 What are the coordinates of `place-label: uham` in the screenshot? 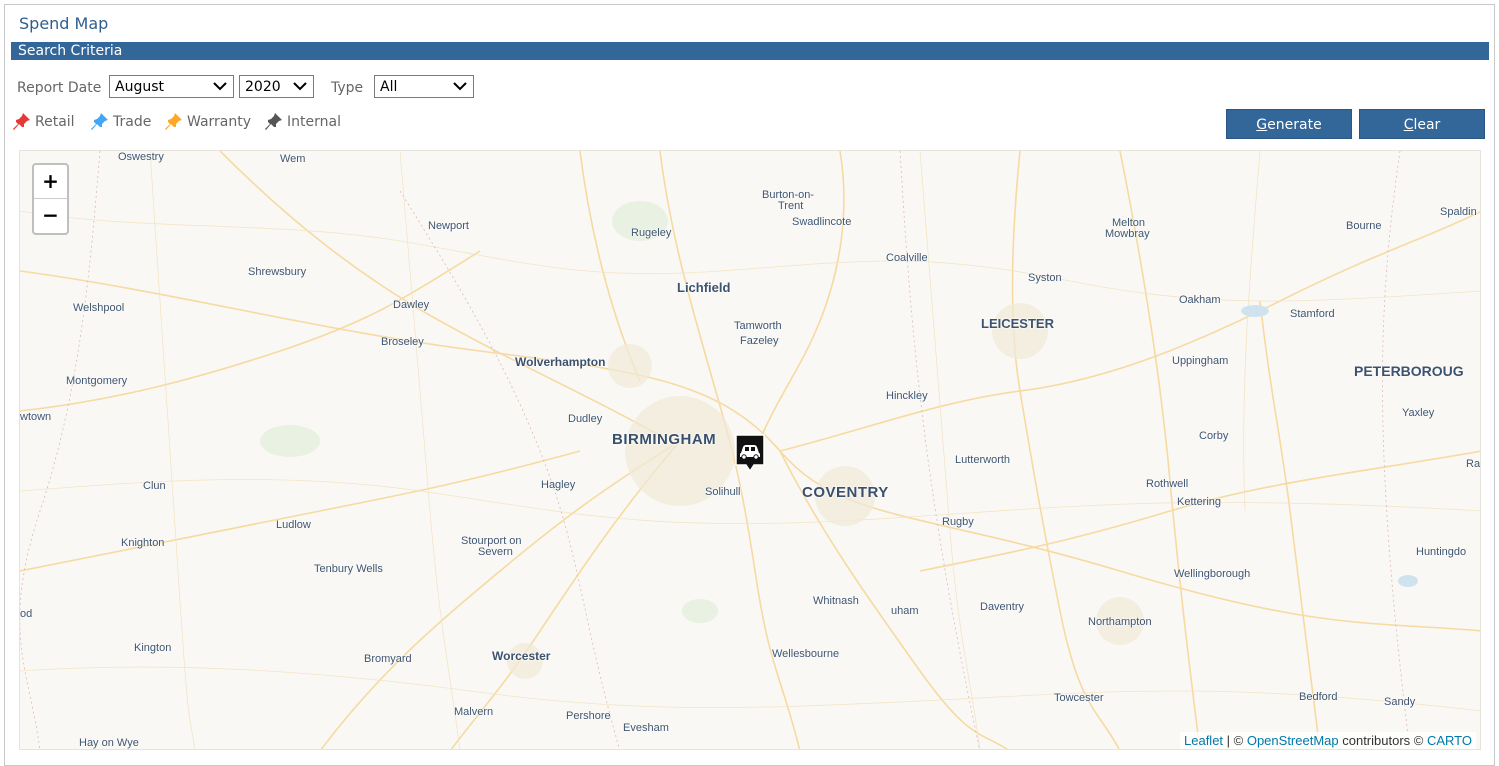 It's located at (905, 611).